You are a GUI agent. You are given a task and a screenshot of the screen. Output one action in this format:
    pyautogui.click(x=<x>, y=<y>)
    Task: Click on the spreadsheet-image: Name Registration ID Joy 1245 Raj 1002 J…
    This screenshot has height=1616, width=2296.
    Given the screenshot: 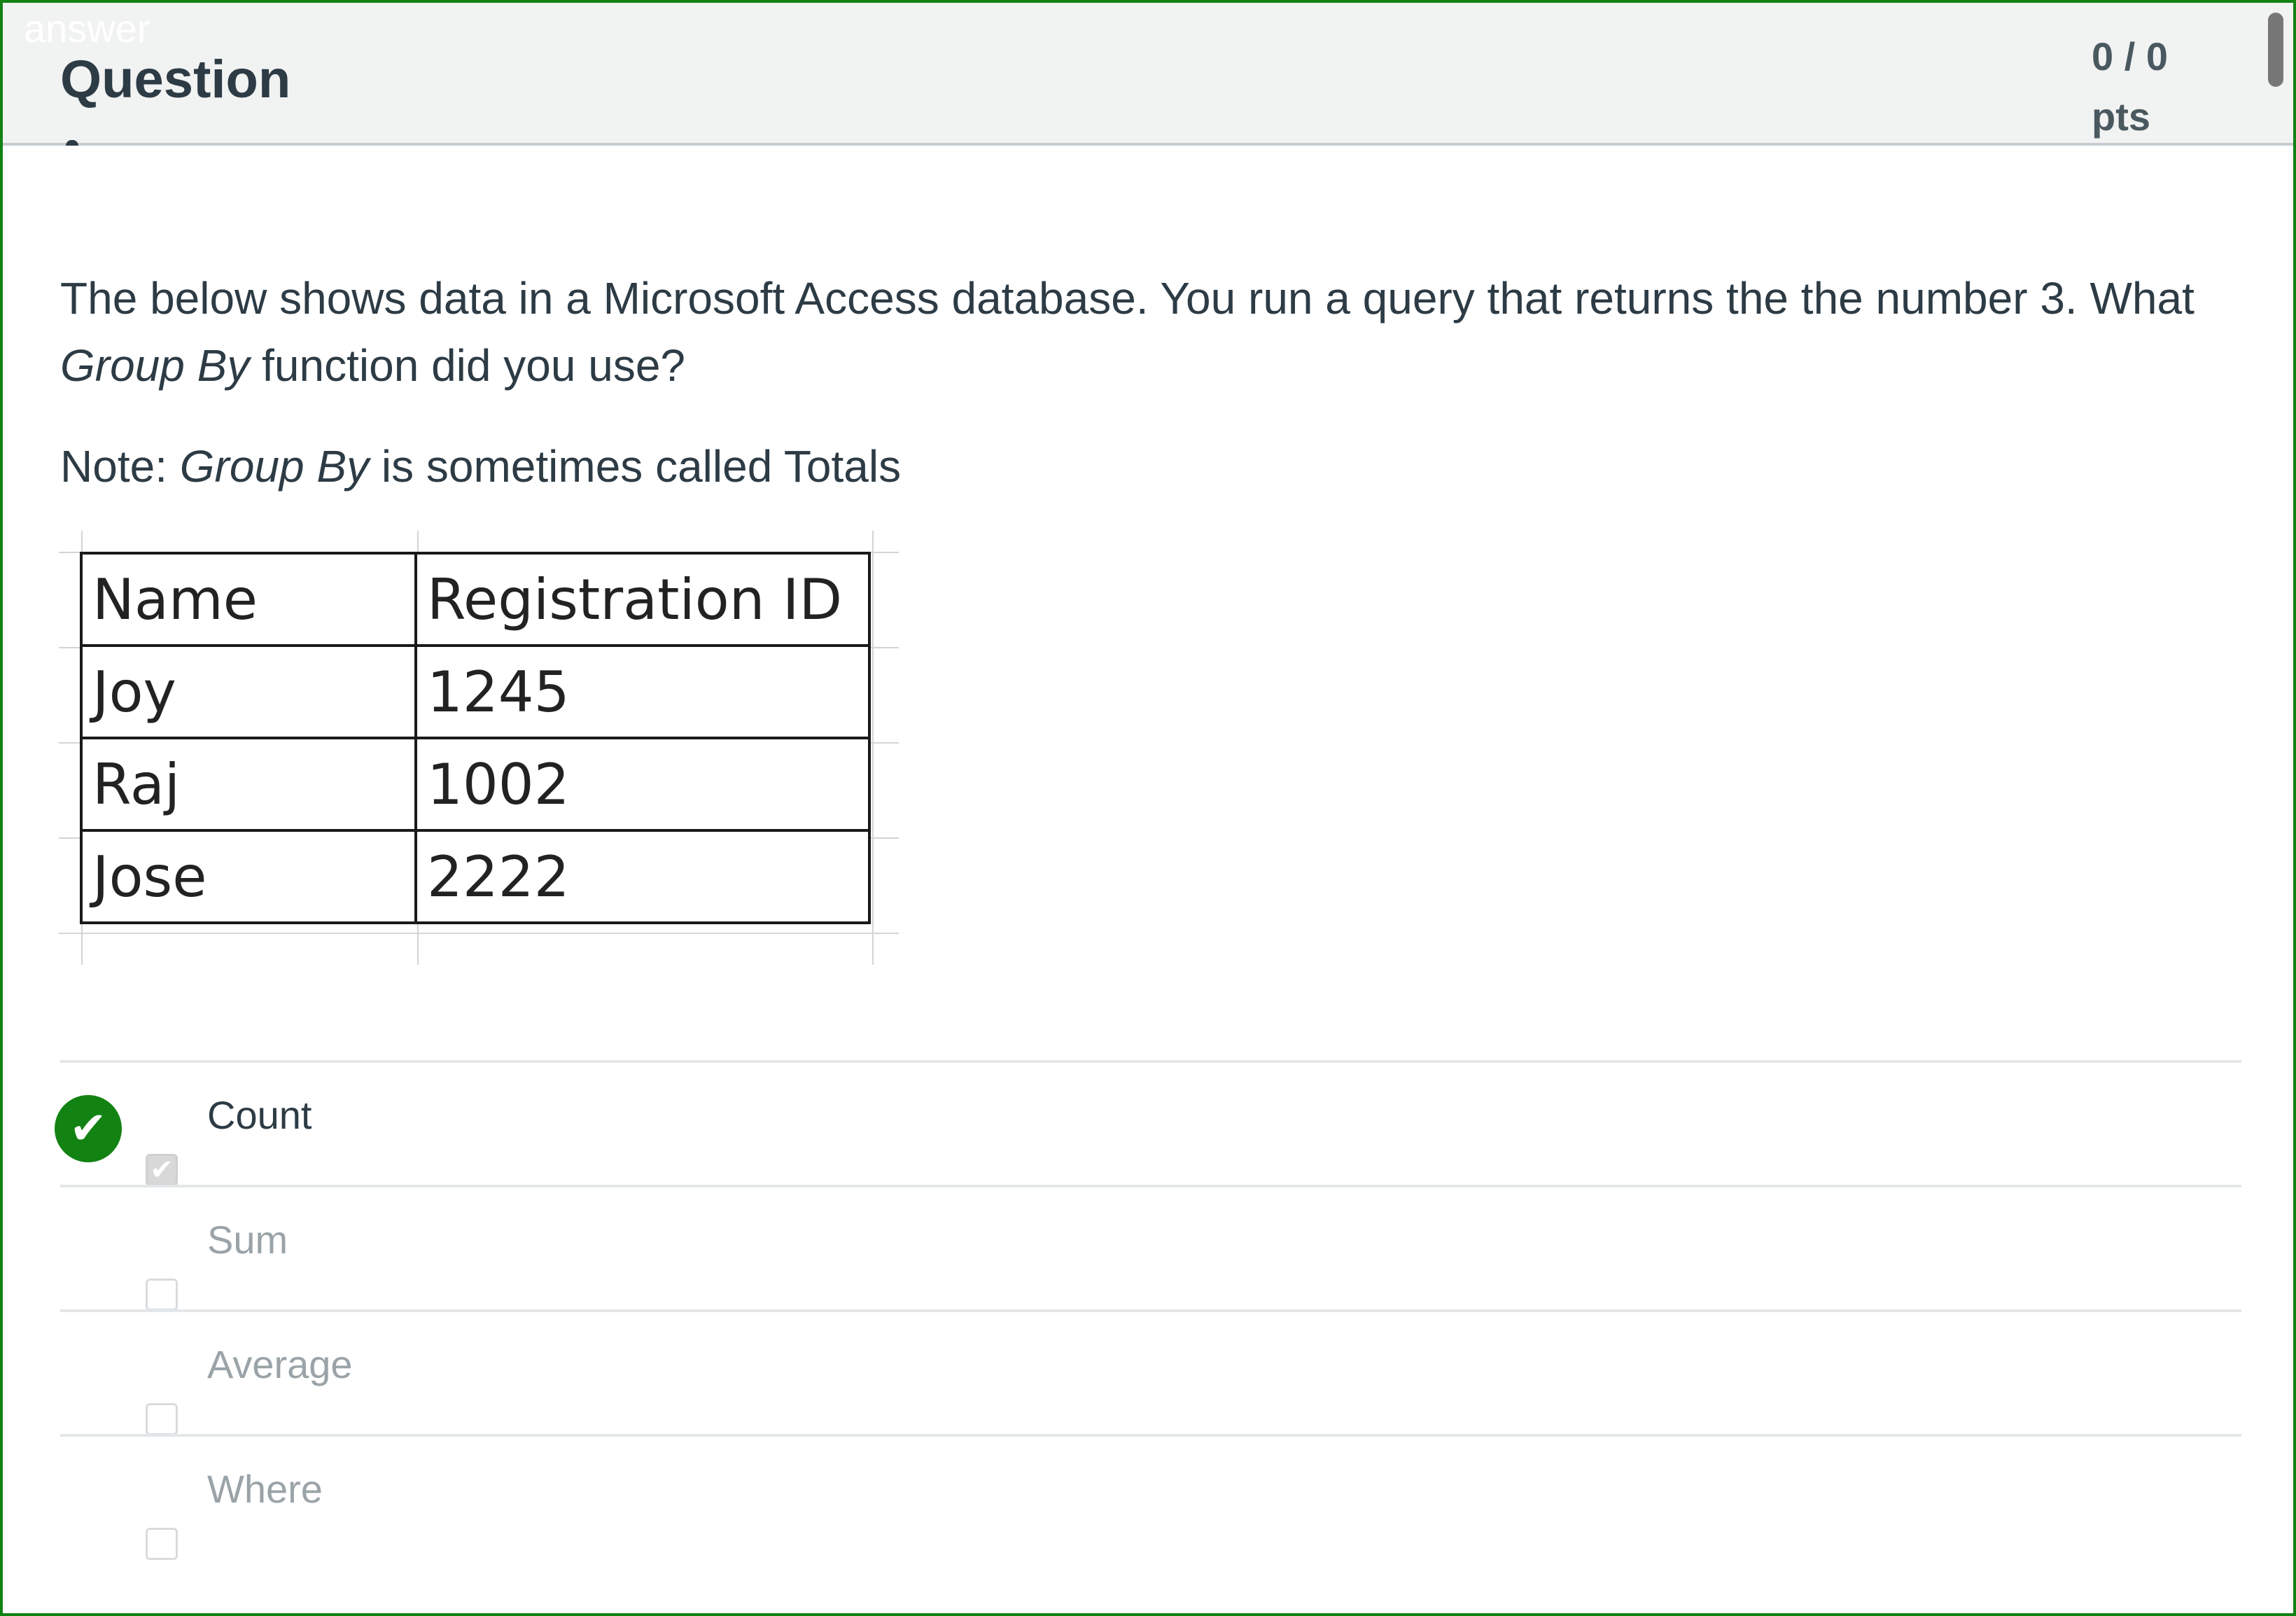 What is the action you would take?
    pyautogui.click(x=479, y=748)
    